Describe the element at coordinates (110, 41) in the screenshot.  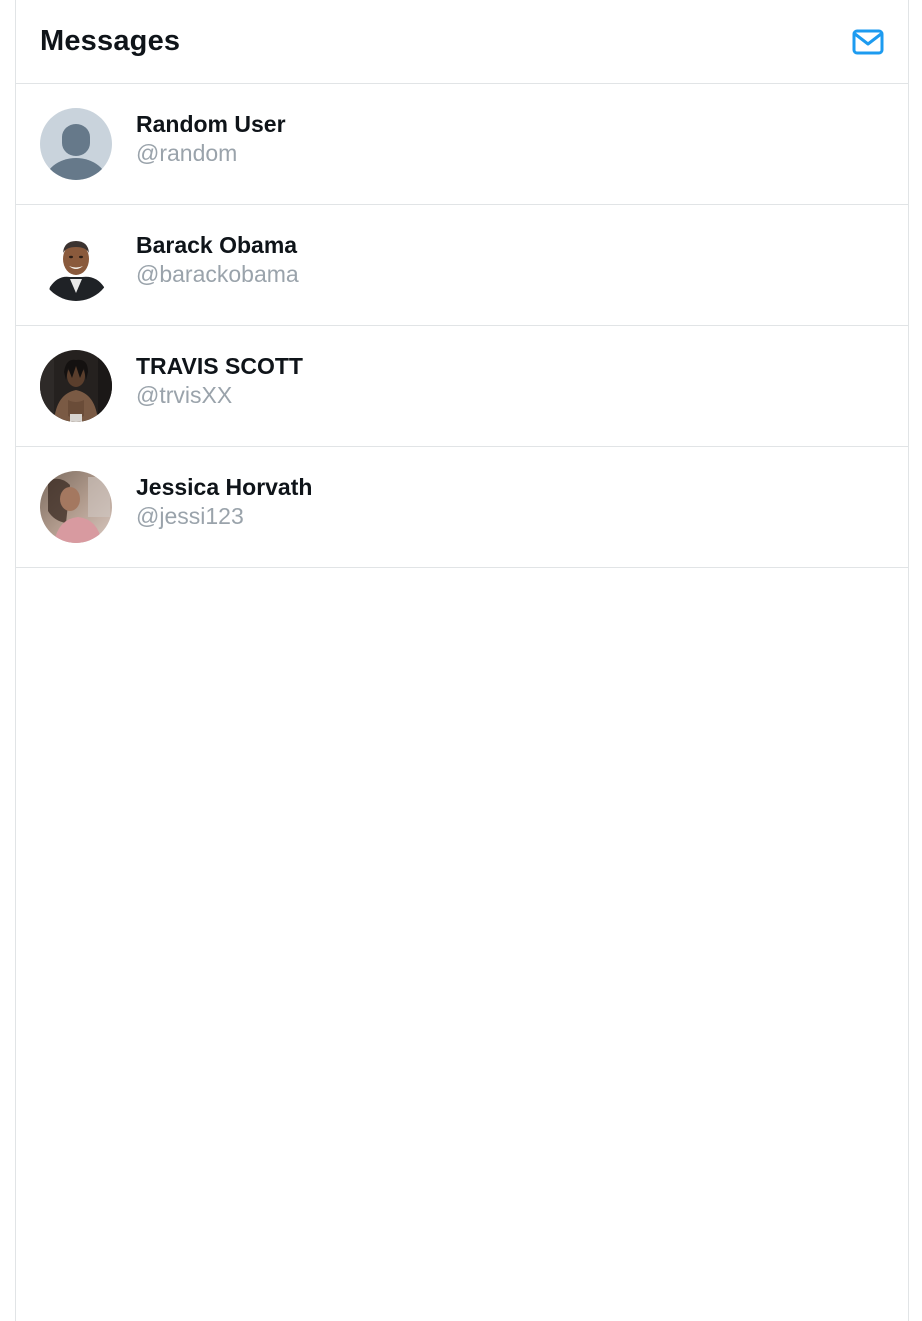
I see `page-title: Messages` at that location.